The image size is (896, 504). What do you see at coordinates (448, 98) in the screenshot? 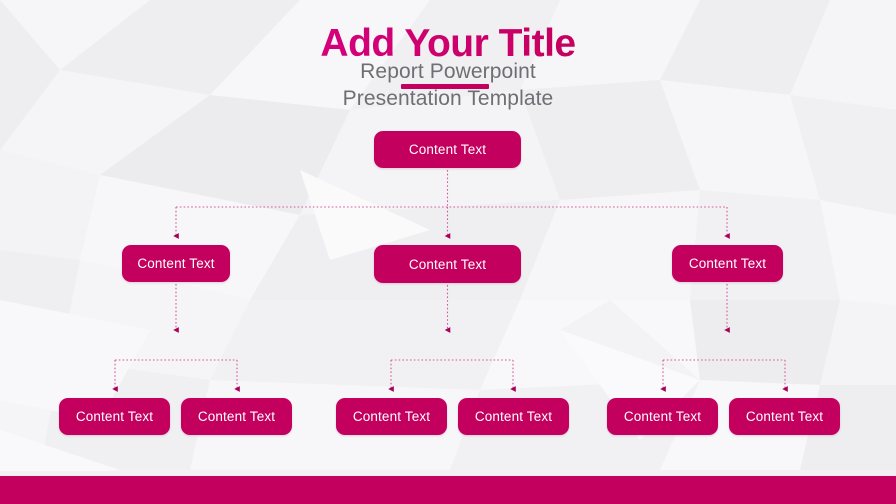
I see `subtitle-line-2: Presentation Template` at bounding box center [448, 98].